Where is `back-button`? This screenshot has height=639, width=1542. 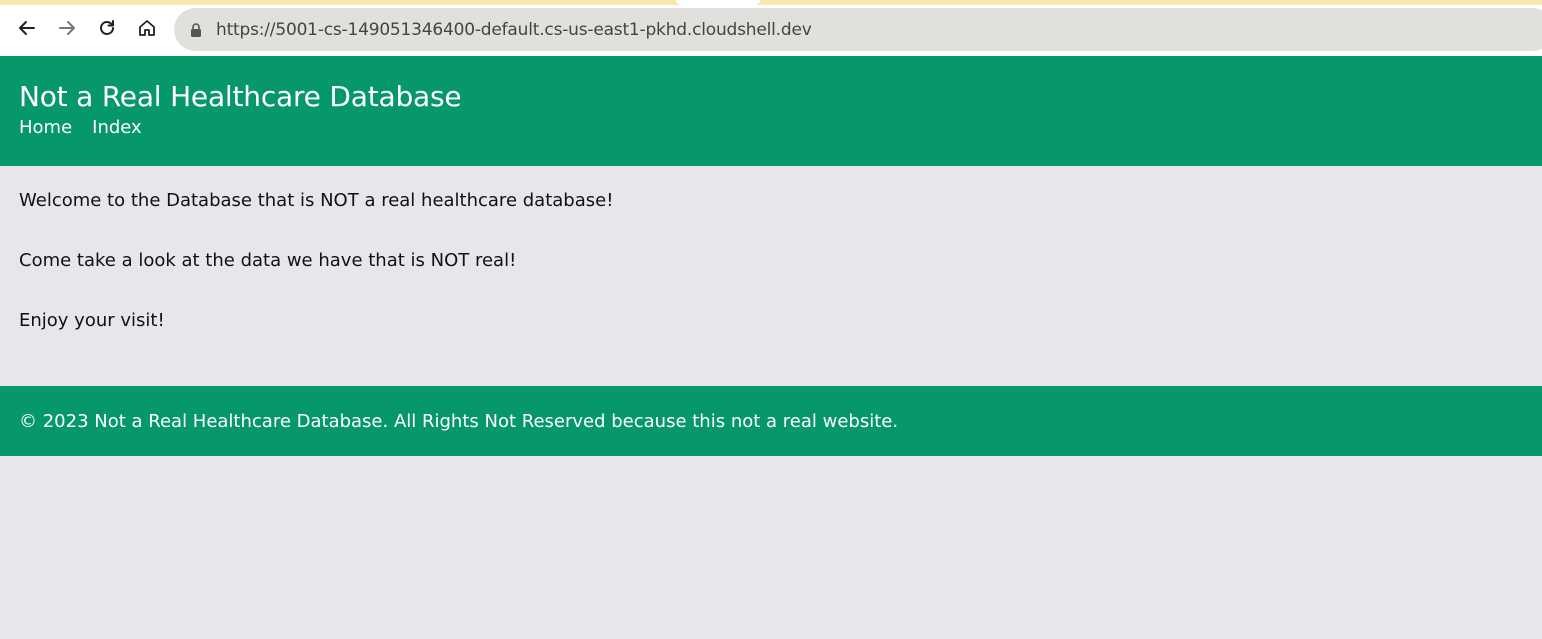 back-button is located at coordinates (27, 28).